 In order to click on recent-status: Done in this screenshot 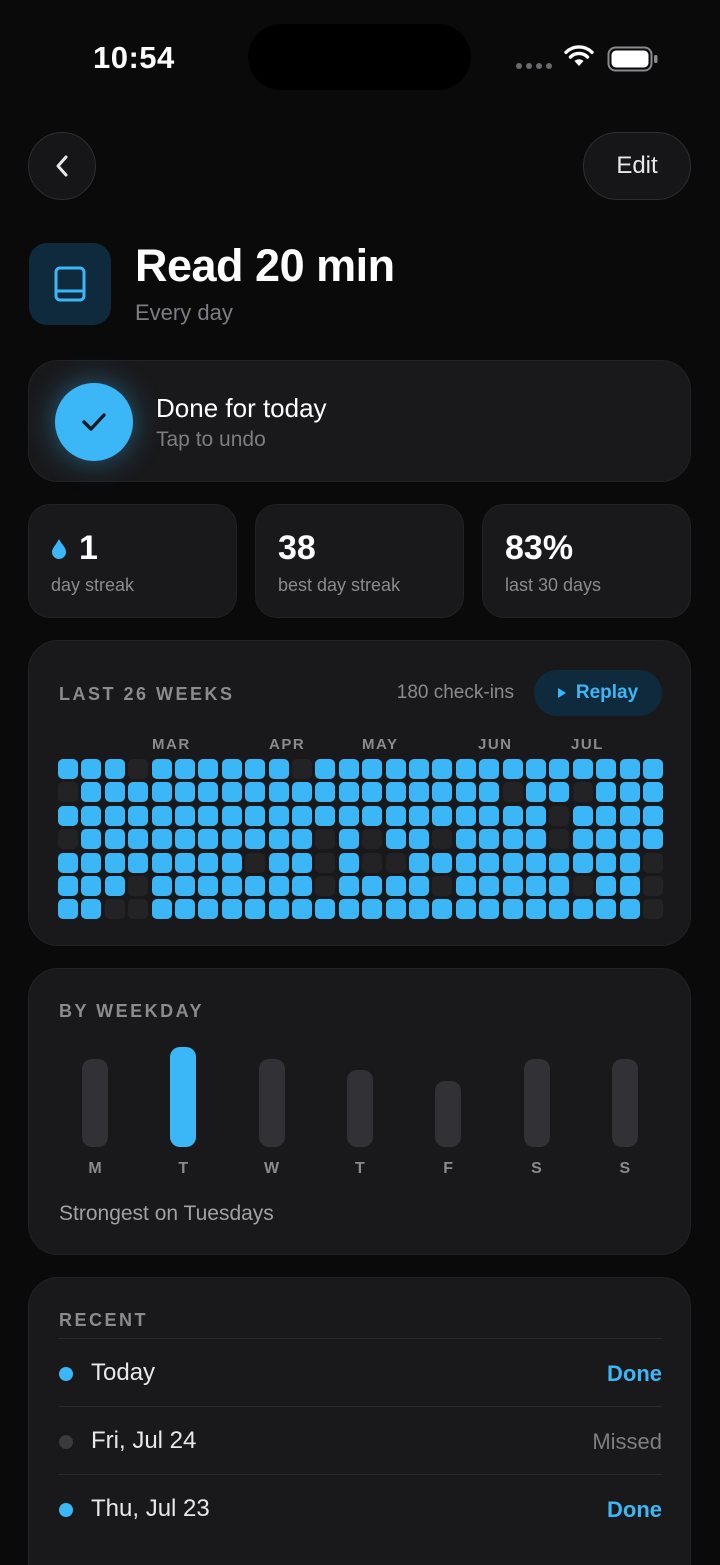, I will do `click(634, 1373)`.